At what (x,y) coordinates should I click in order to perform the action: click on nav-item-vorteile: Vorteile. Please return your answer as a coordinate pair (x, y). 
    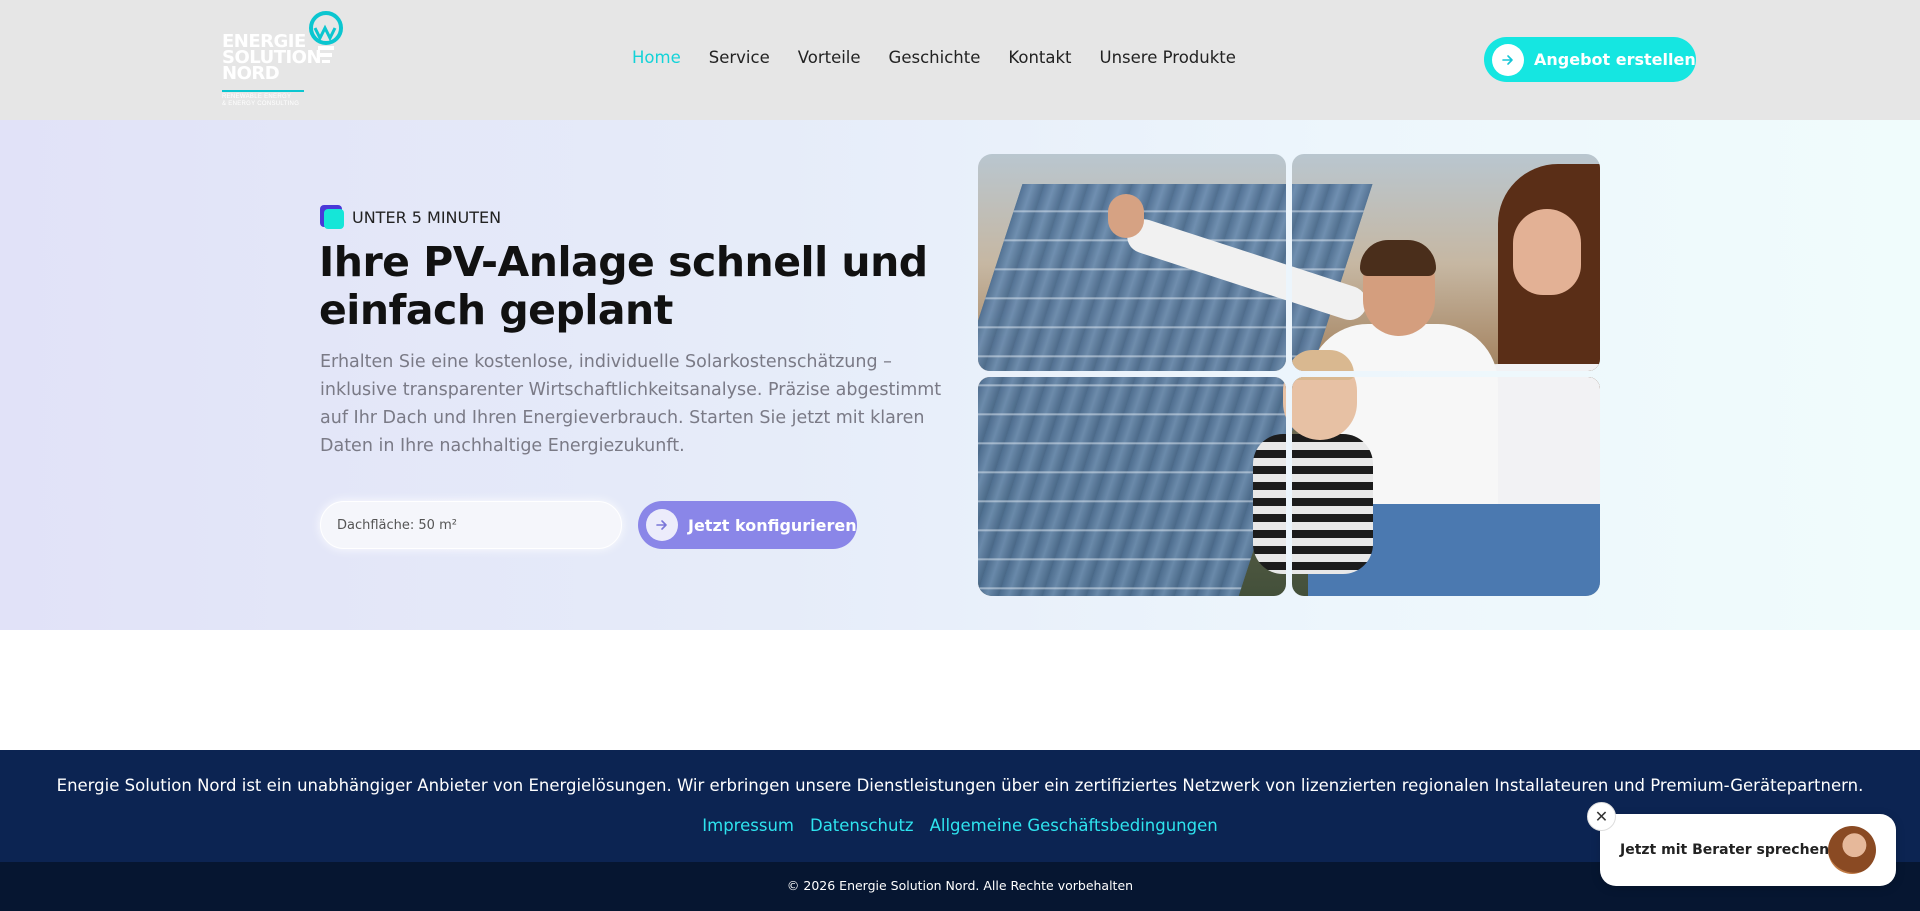
    Looking at the image, I should click on (829, 57).